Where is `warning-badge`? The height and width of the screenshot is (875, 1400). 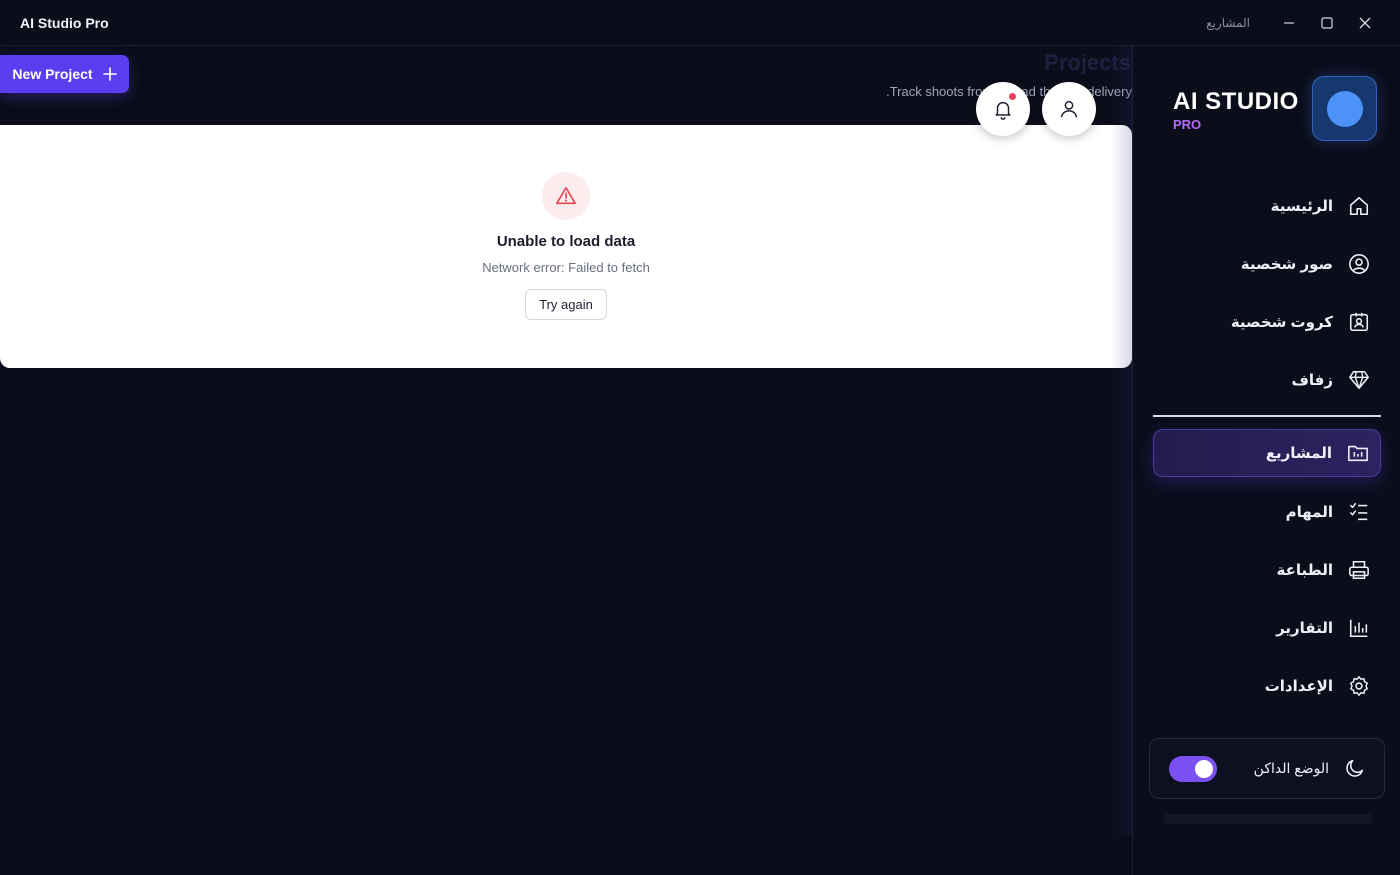
warning-badge is located at coordinates (566, 196).